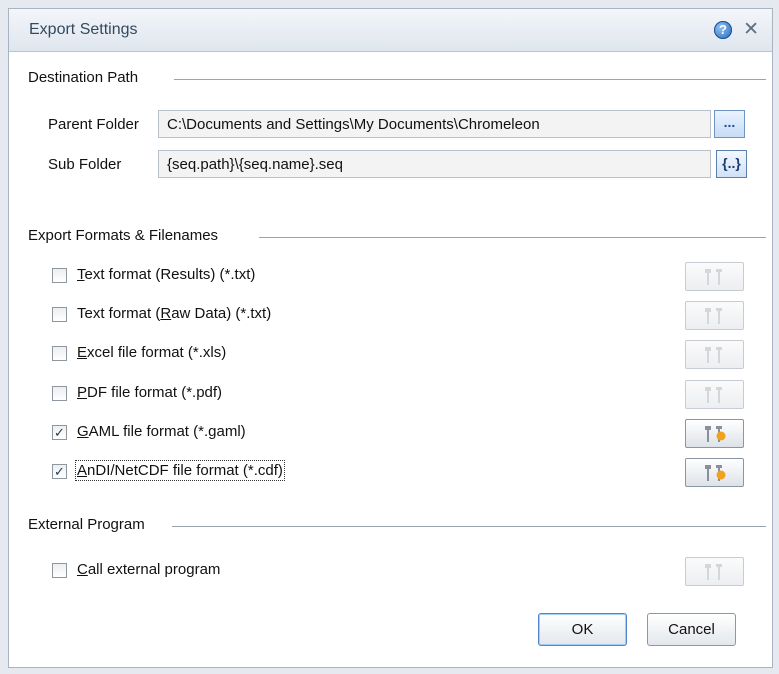  What do you see at coordinates (751, 29) in the screenshot?
I see `close-icon: ✕` at bounding box center [751, 29].